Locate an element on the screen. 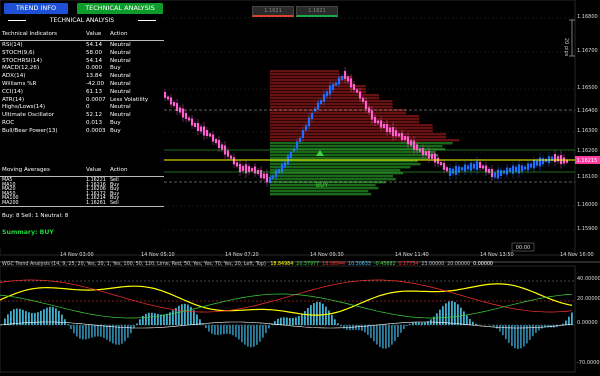  signal-tally: Buy: 8 Sell: 1 Neutral: 8 is located at coordinates (35, 216).